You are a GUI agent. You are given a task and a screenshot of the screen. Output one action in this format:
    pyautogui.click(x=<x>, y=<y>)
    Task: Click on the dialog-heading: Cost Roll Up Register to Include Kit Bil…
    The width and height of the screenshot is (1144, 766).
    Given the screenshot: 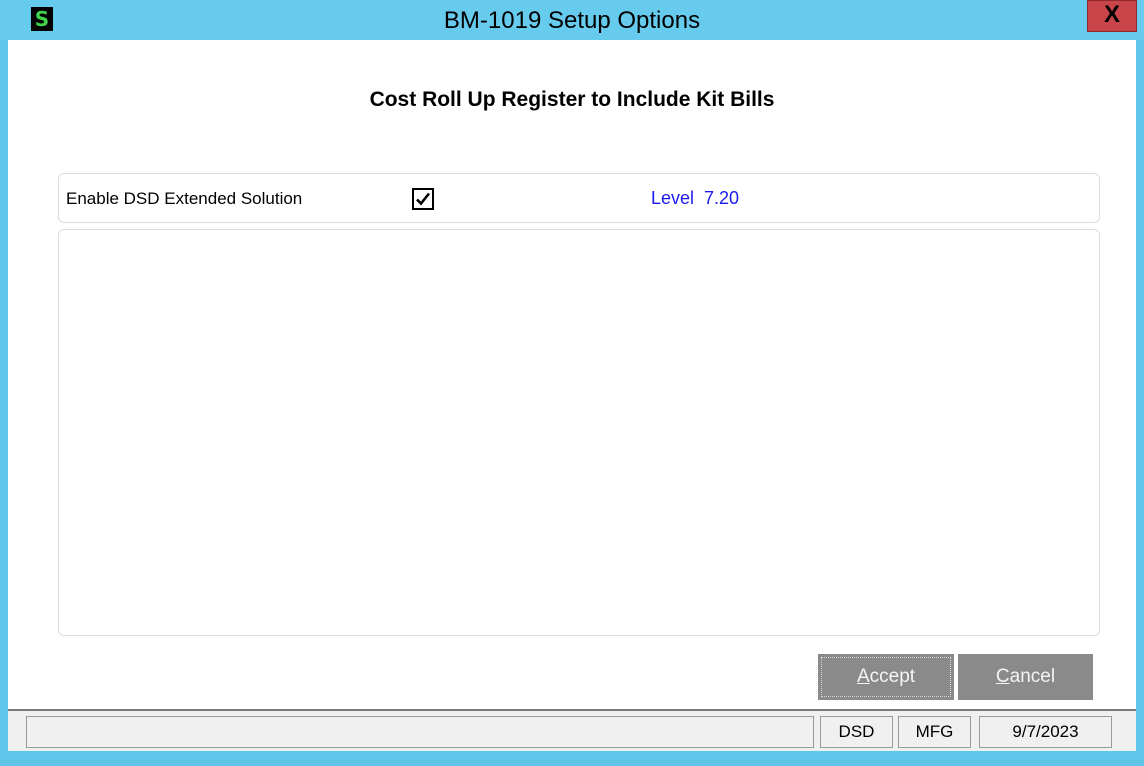 What is the action you would take?
    pyautogui.click(x=572, y=99)
    